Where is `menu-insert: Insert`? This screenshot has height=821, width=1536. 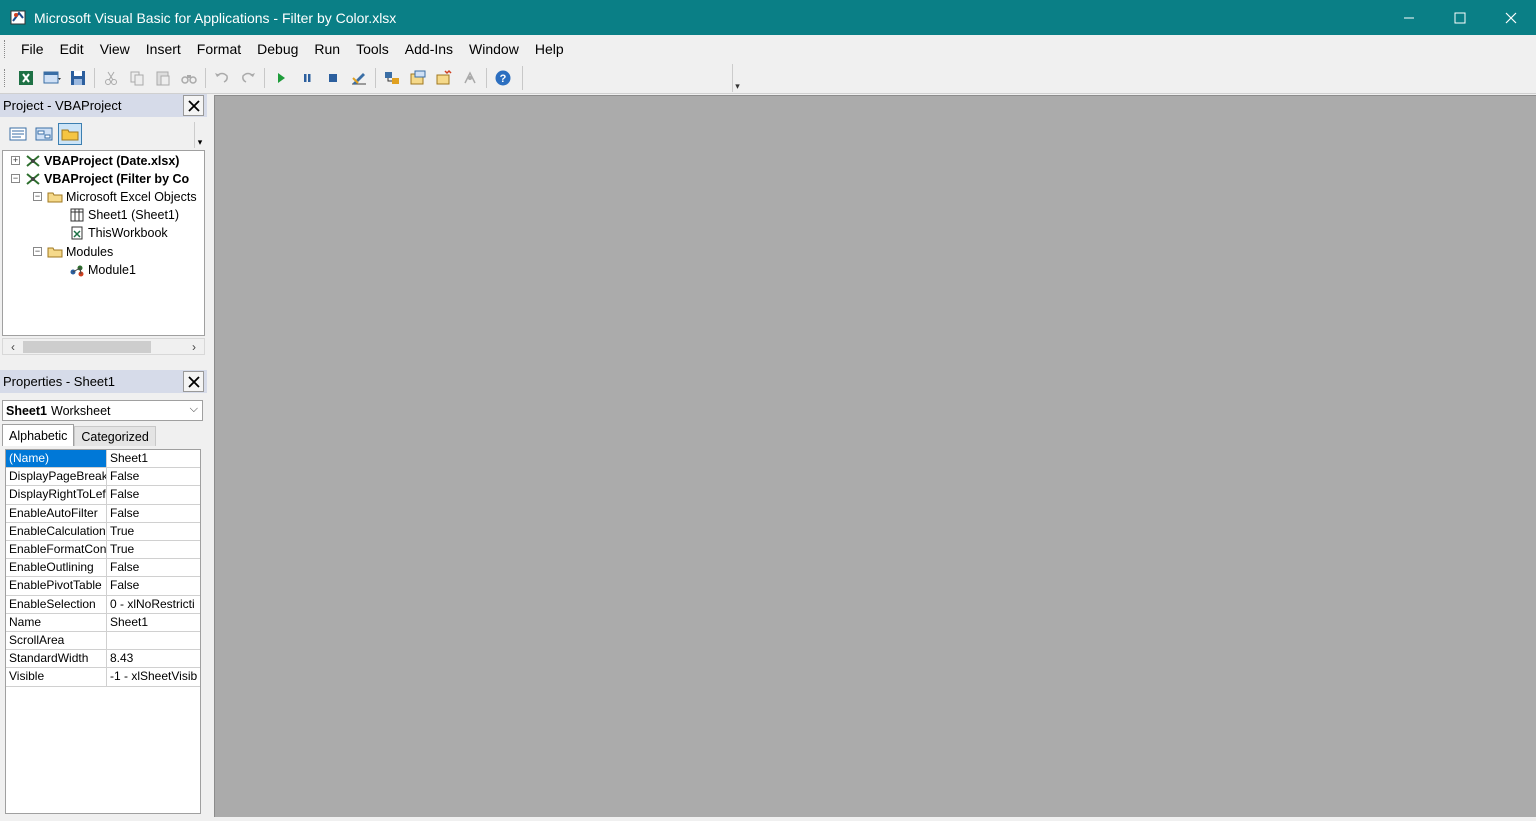 menu-insert: Insert is located at coordinates (163, 49).